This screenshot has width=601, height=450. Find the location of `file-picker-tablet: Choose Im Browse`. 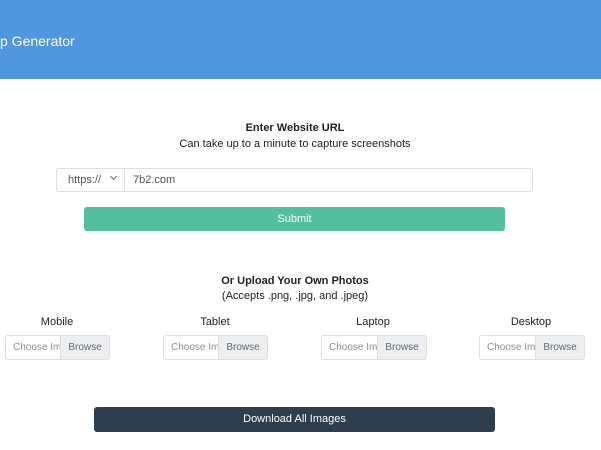

file-picker-tablet: Choose Im Browse is located at coordinates (215, 347).